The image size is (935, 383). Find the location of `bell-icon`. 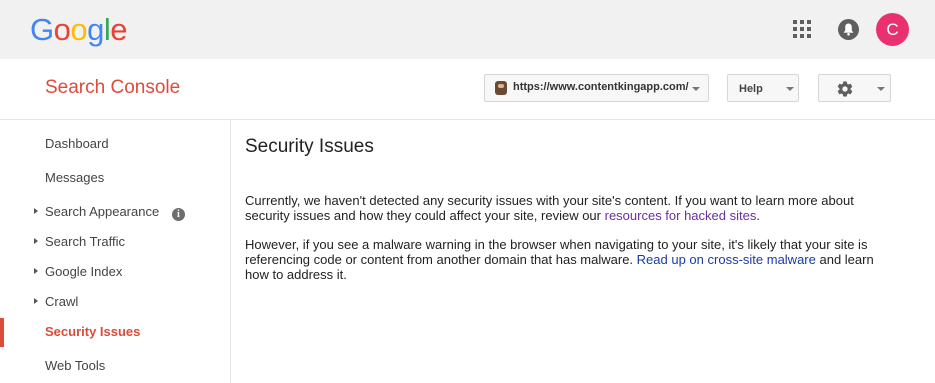

bell-icon is located at coordinates (848, 29).